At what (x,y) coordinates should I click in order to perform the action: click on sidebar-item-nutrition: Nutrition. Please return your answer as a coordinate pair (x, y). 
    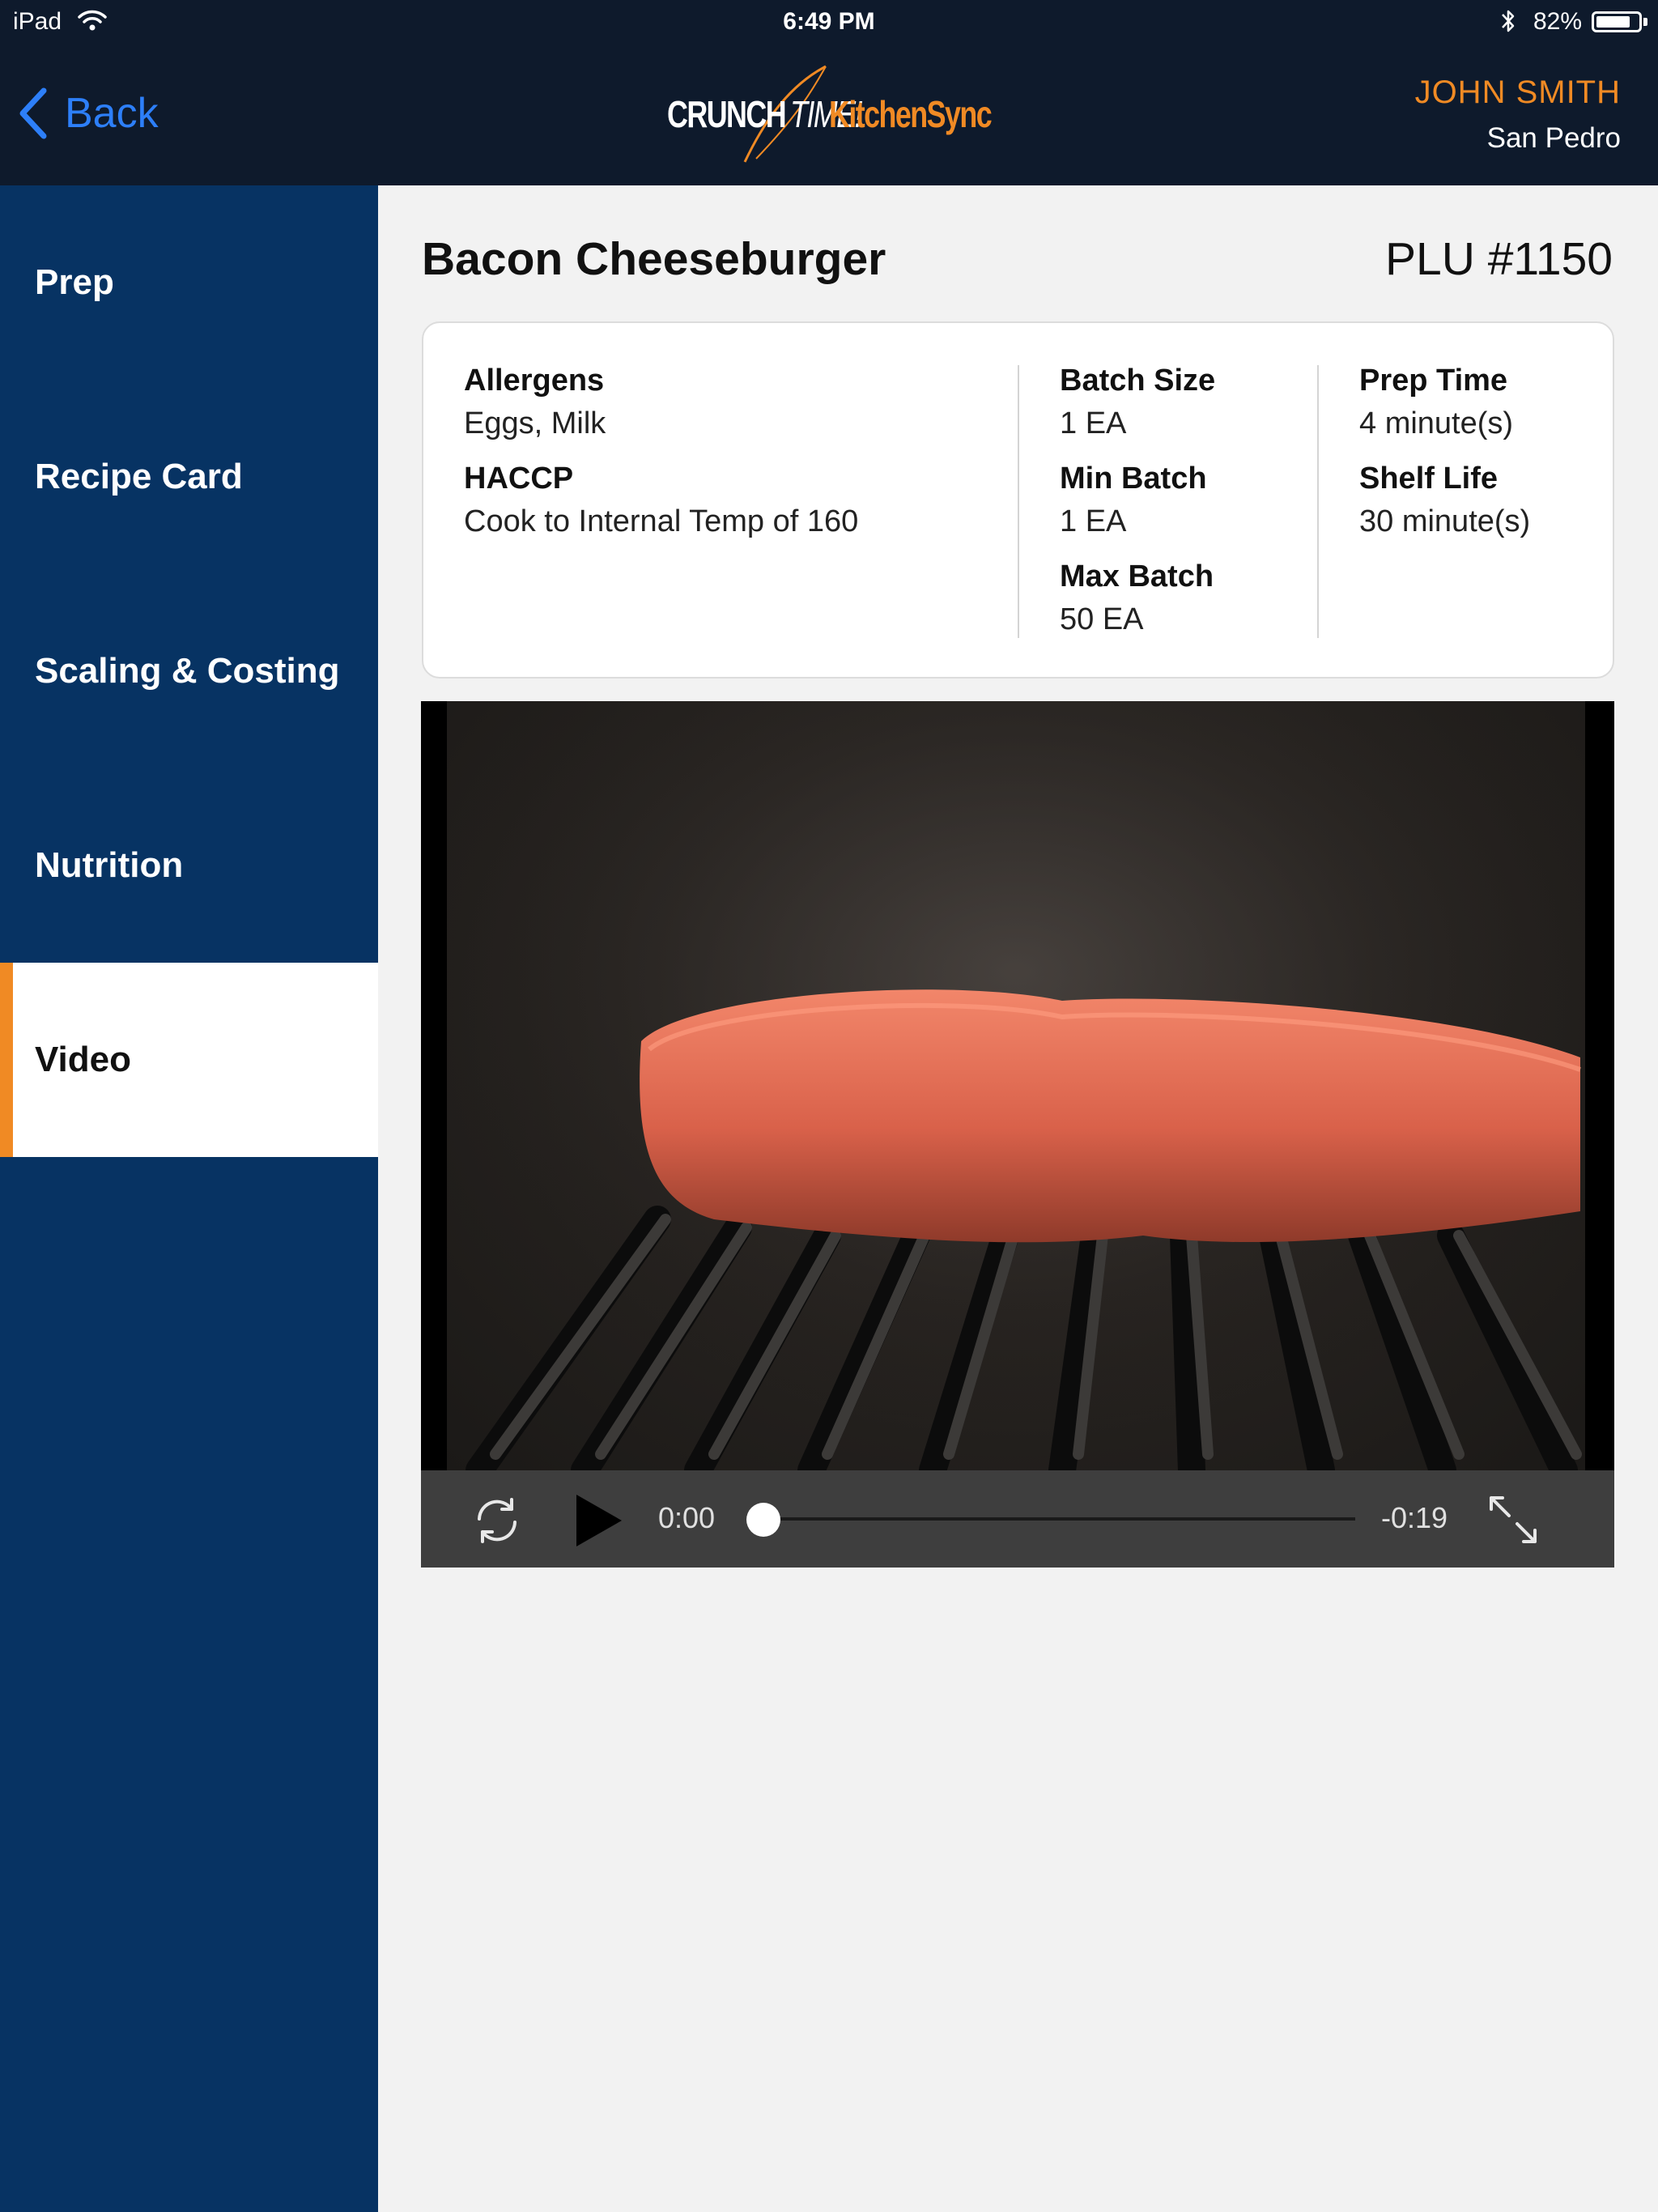
    Looking at the image, I should click on (189, 866).